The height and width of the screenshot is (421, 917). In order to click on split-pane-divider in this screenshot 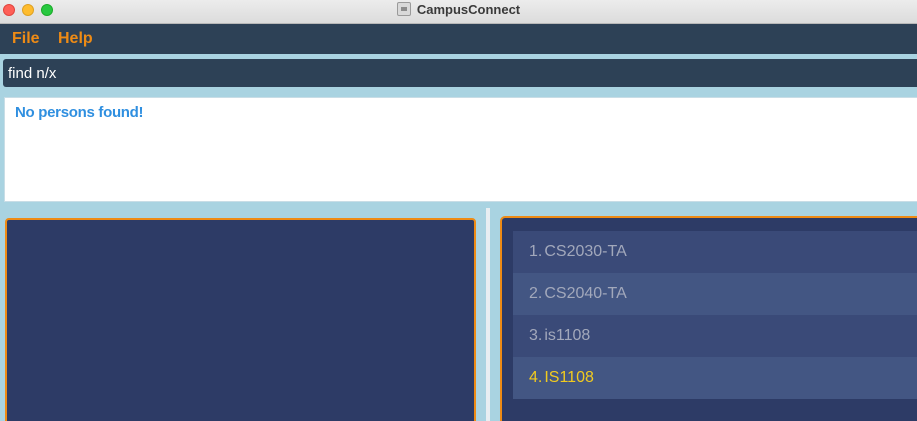, I will do `click(488, 314)`.